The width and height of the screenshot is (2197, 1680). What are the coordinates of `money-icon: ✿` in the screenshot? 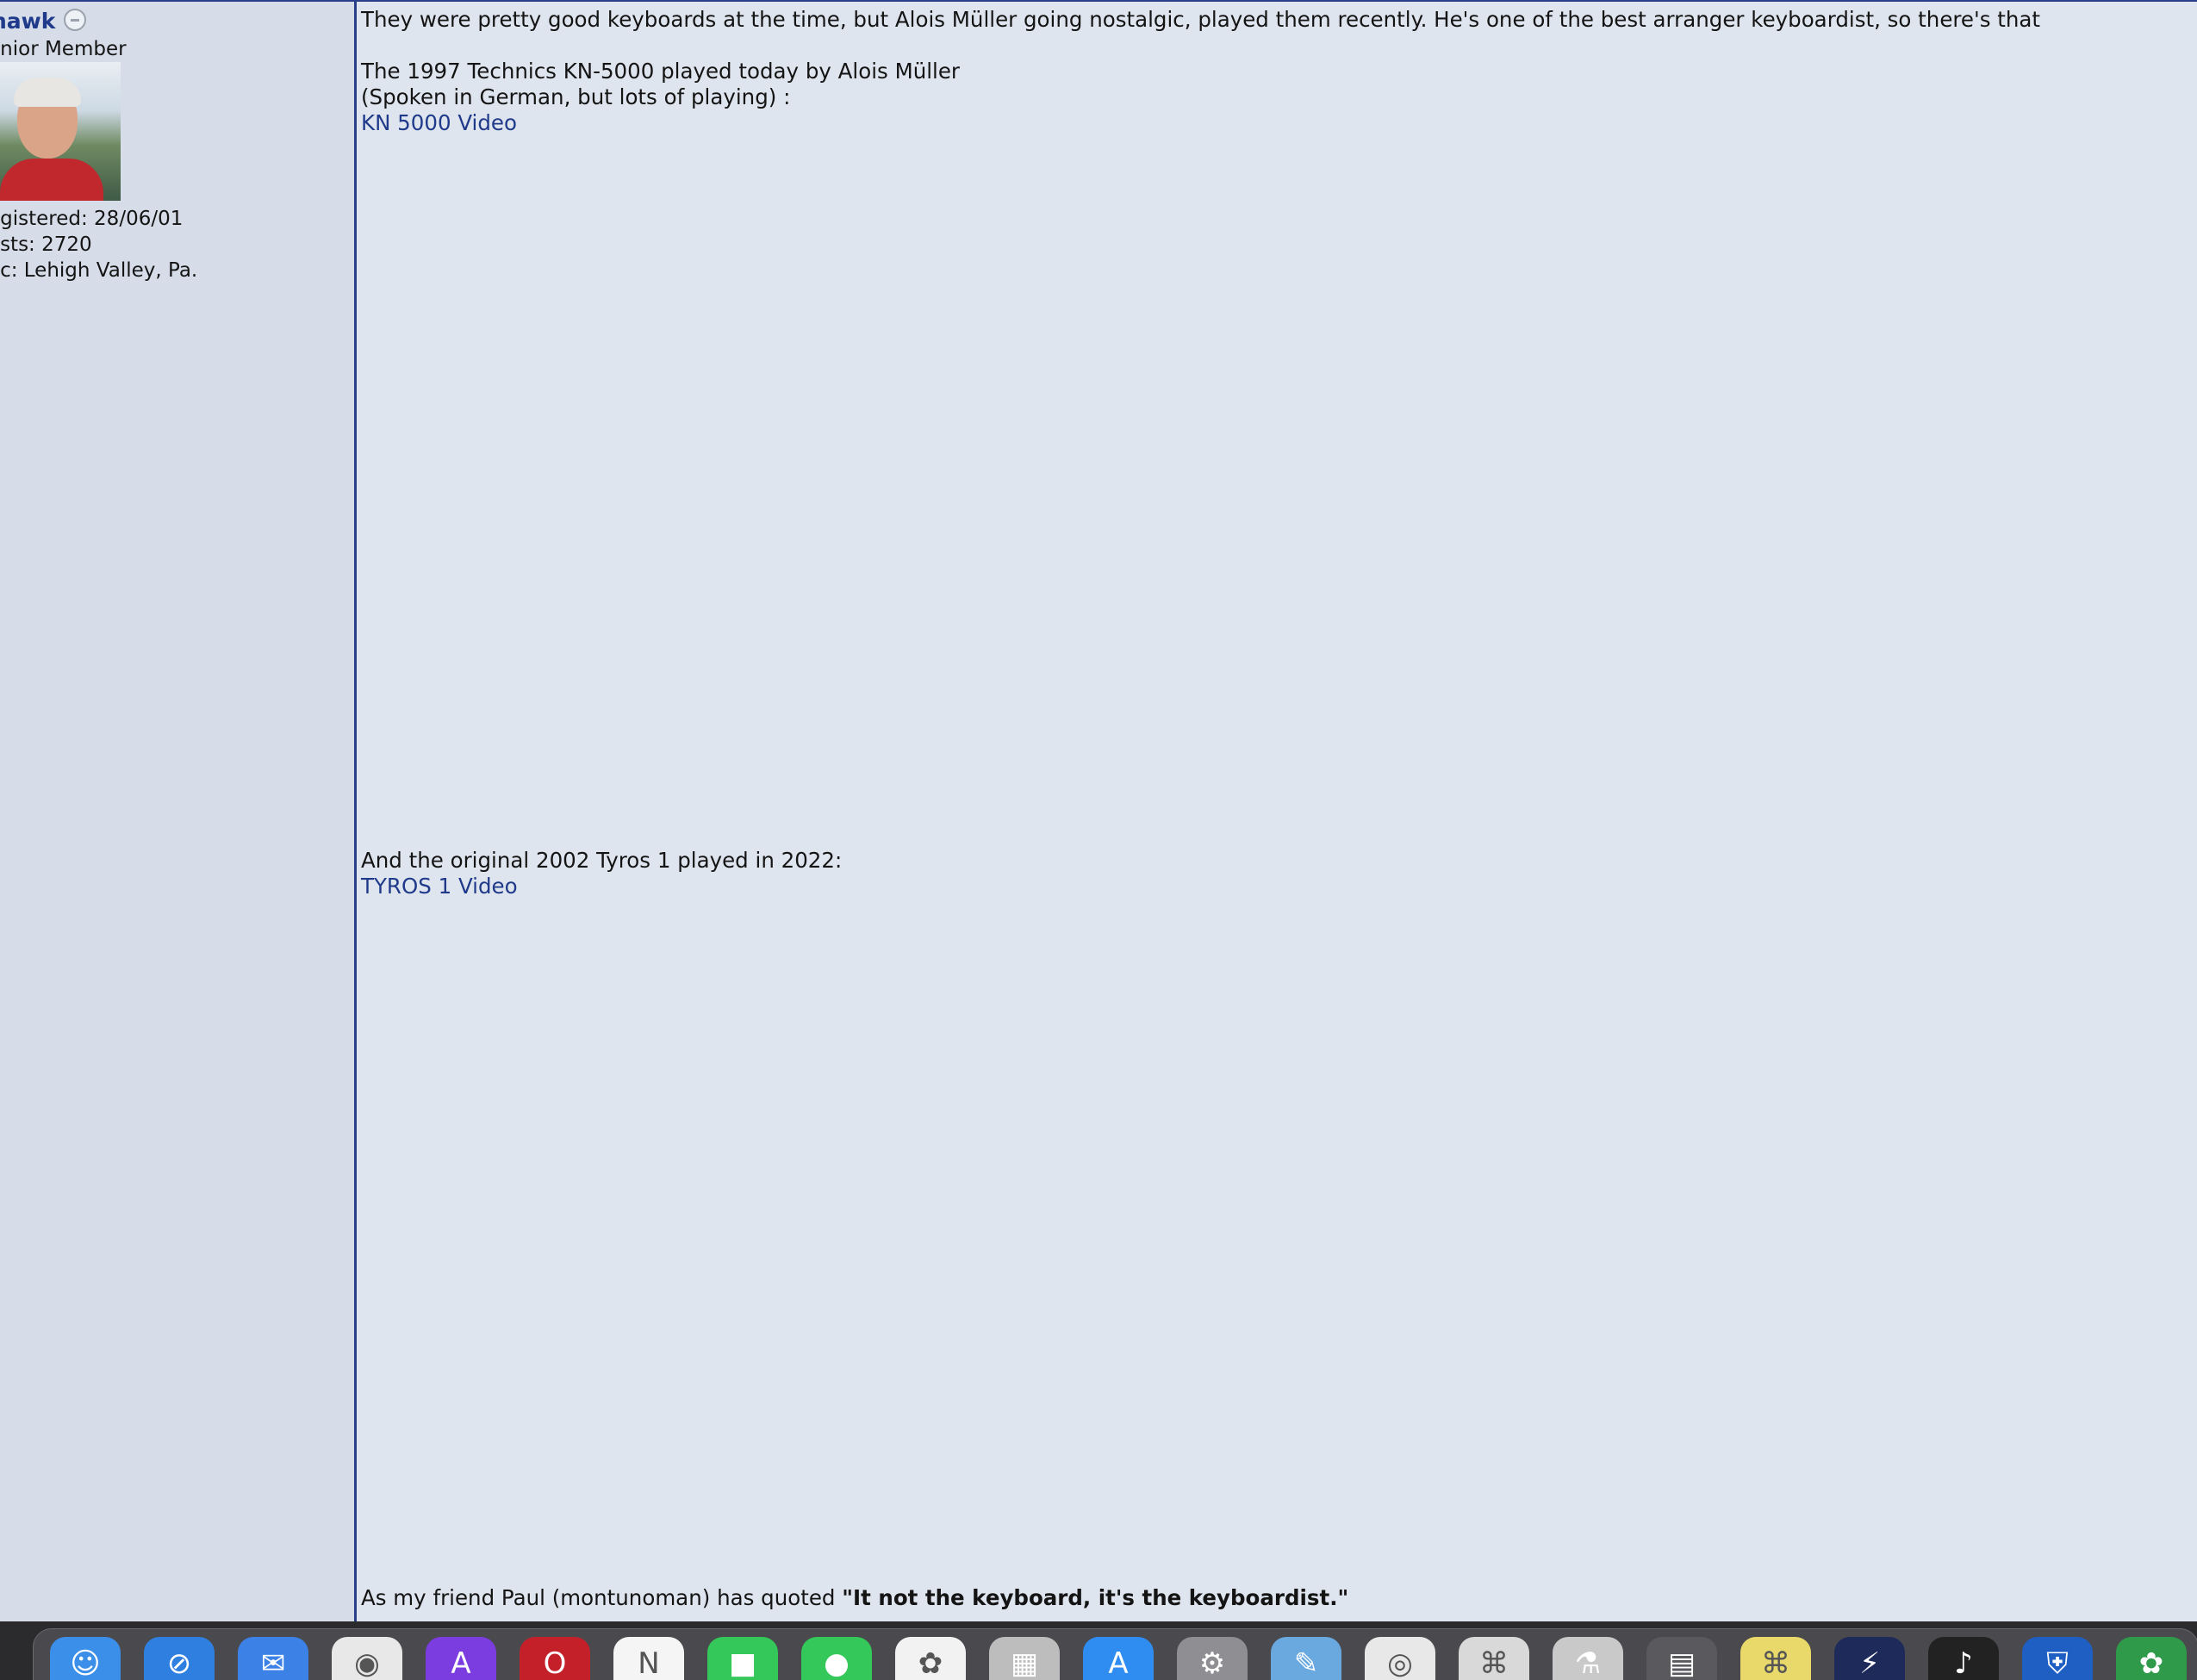 It's located at (2151, 1659).